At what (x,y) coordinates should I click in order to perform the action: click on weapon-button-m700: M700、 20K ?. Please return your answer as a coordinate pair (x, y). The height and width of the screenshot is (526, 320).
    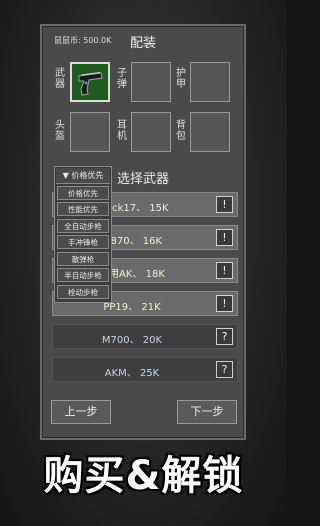
    Looking at the image, I should click on (145, 336).